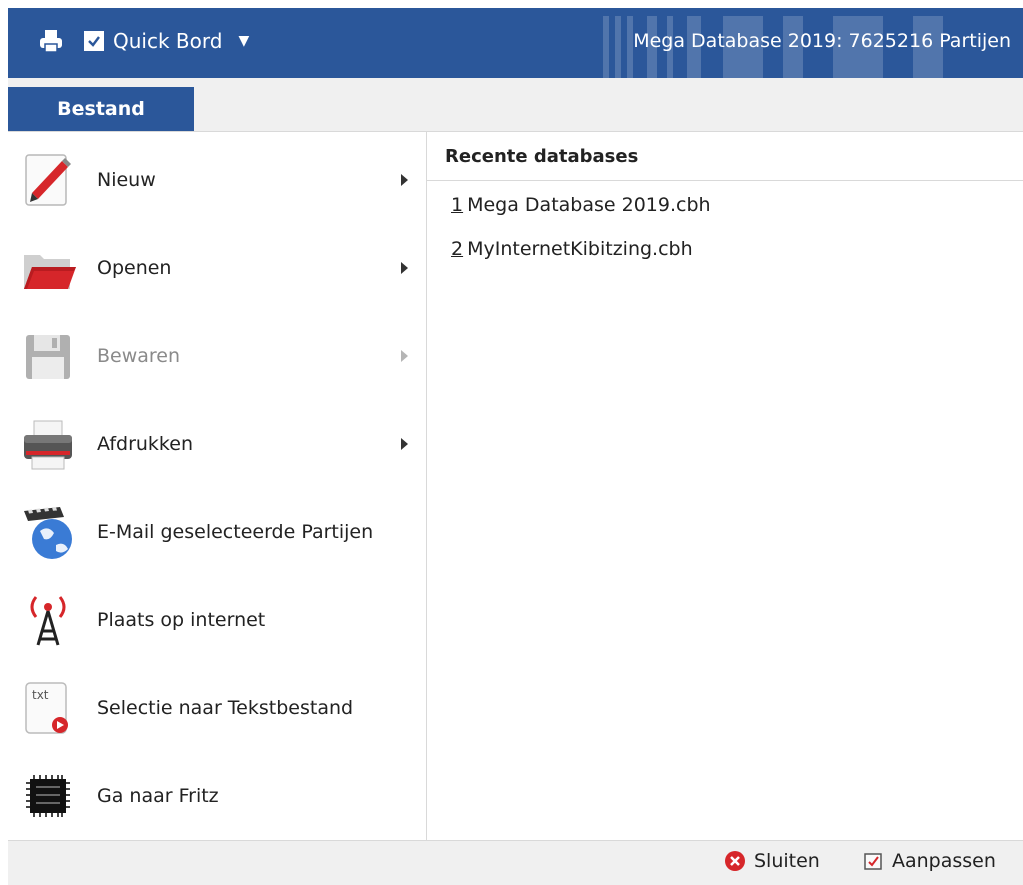 The image size is (1023, 885). Describe the element at coordinates (181, 620) in the screenshot. I see `menu-item-publish-label: Plaats op internet` at that location.